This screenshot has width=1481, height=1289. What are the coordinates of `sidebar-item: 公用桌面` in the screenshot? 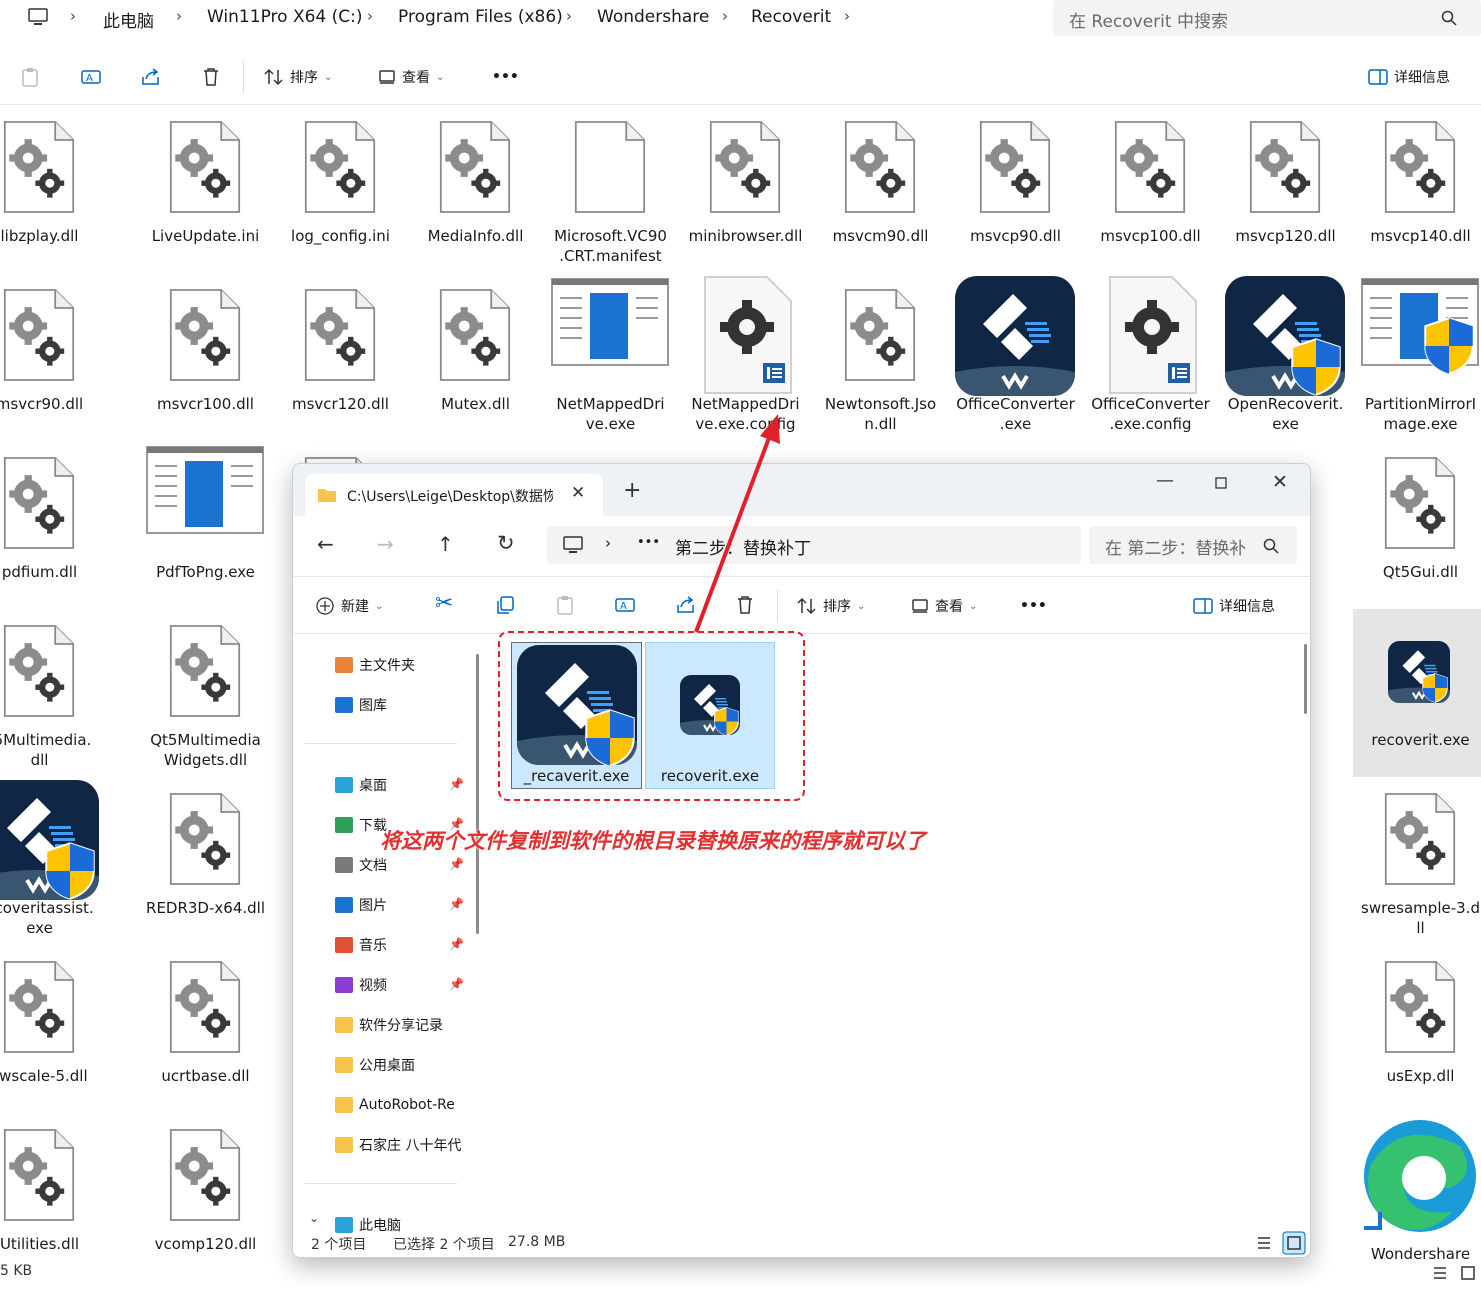 It's located at (375, 1065).